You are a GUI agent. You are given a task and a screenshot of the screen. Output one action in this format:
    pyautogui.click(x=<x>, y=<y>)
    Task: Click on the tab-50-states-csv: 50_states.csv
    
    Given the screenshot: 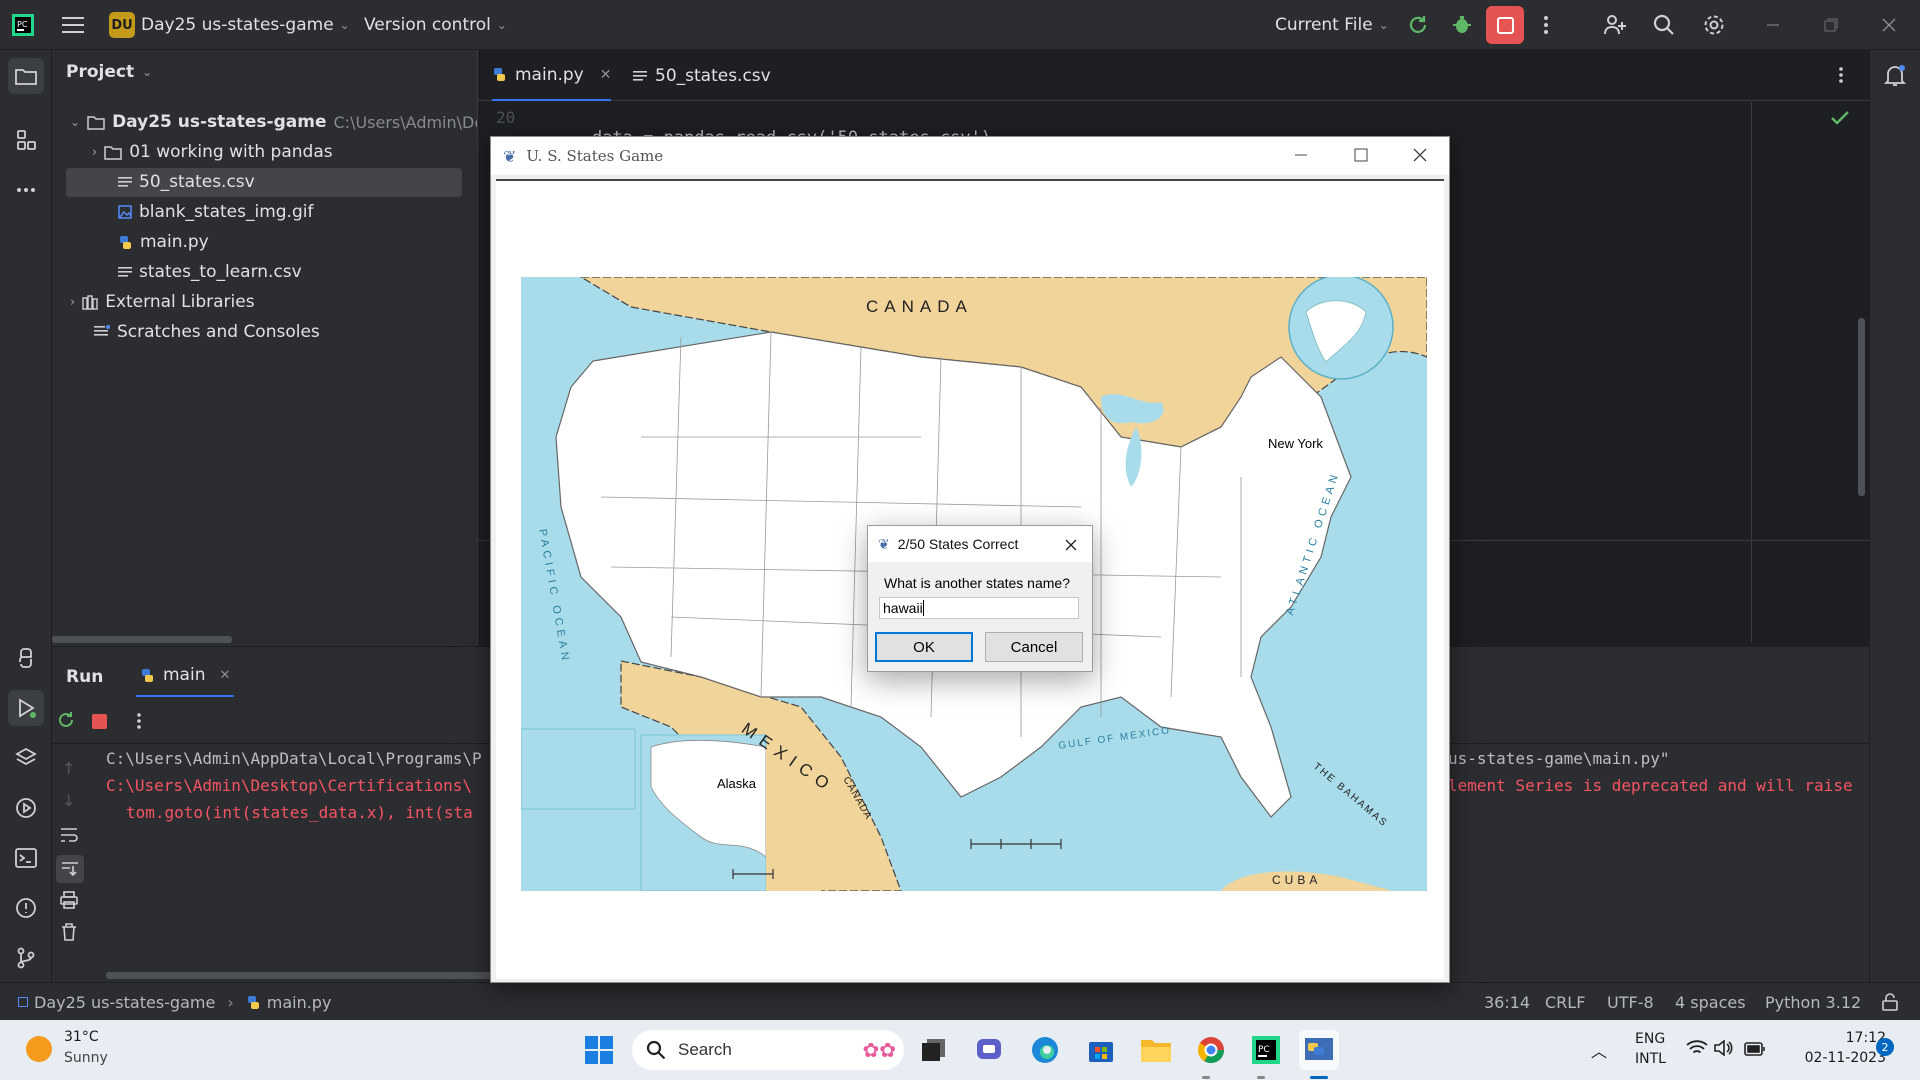 What is the action you would take?
    pyautogui.click(x=702, y=75)
    